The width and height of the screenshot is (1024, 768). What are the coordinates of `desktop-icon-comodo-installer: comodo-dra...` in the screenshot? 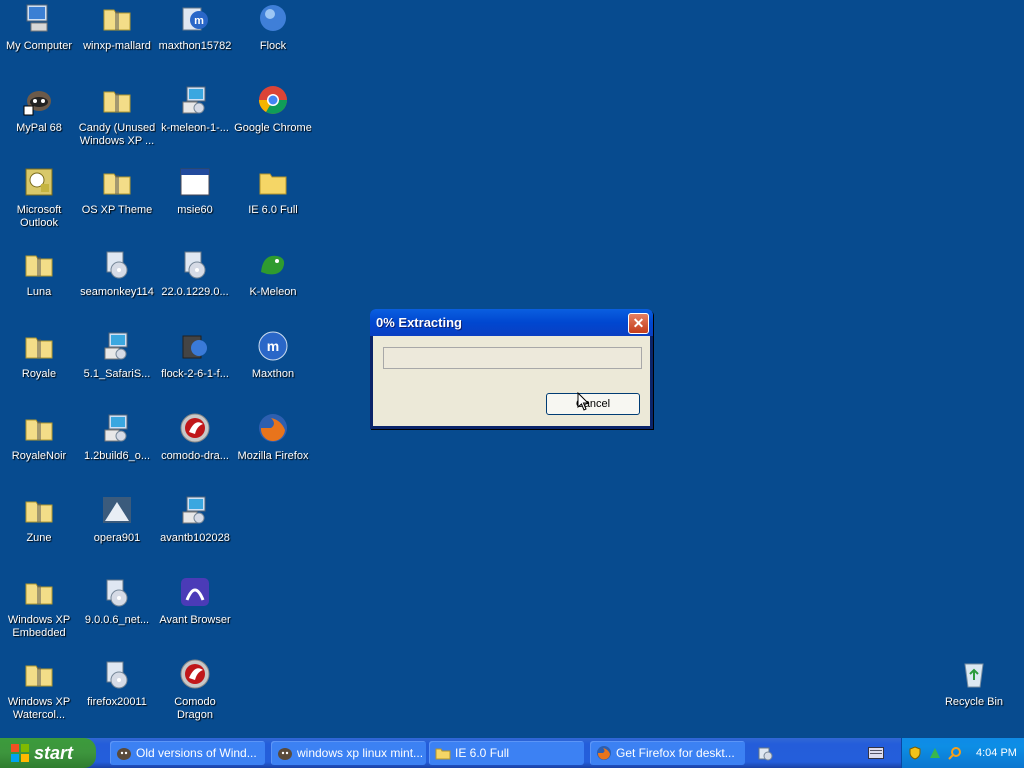 It's located at (195, 450).